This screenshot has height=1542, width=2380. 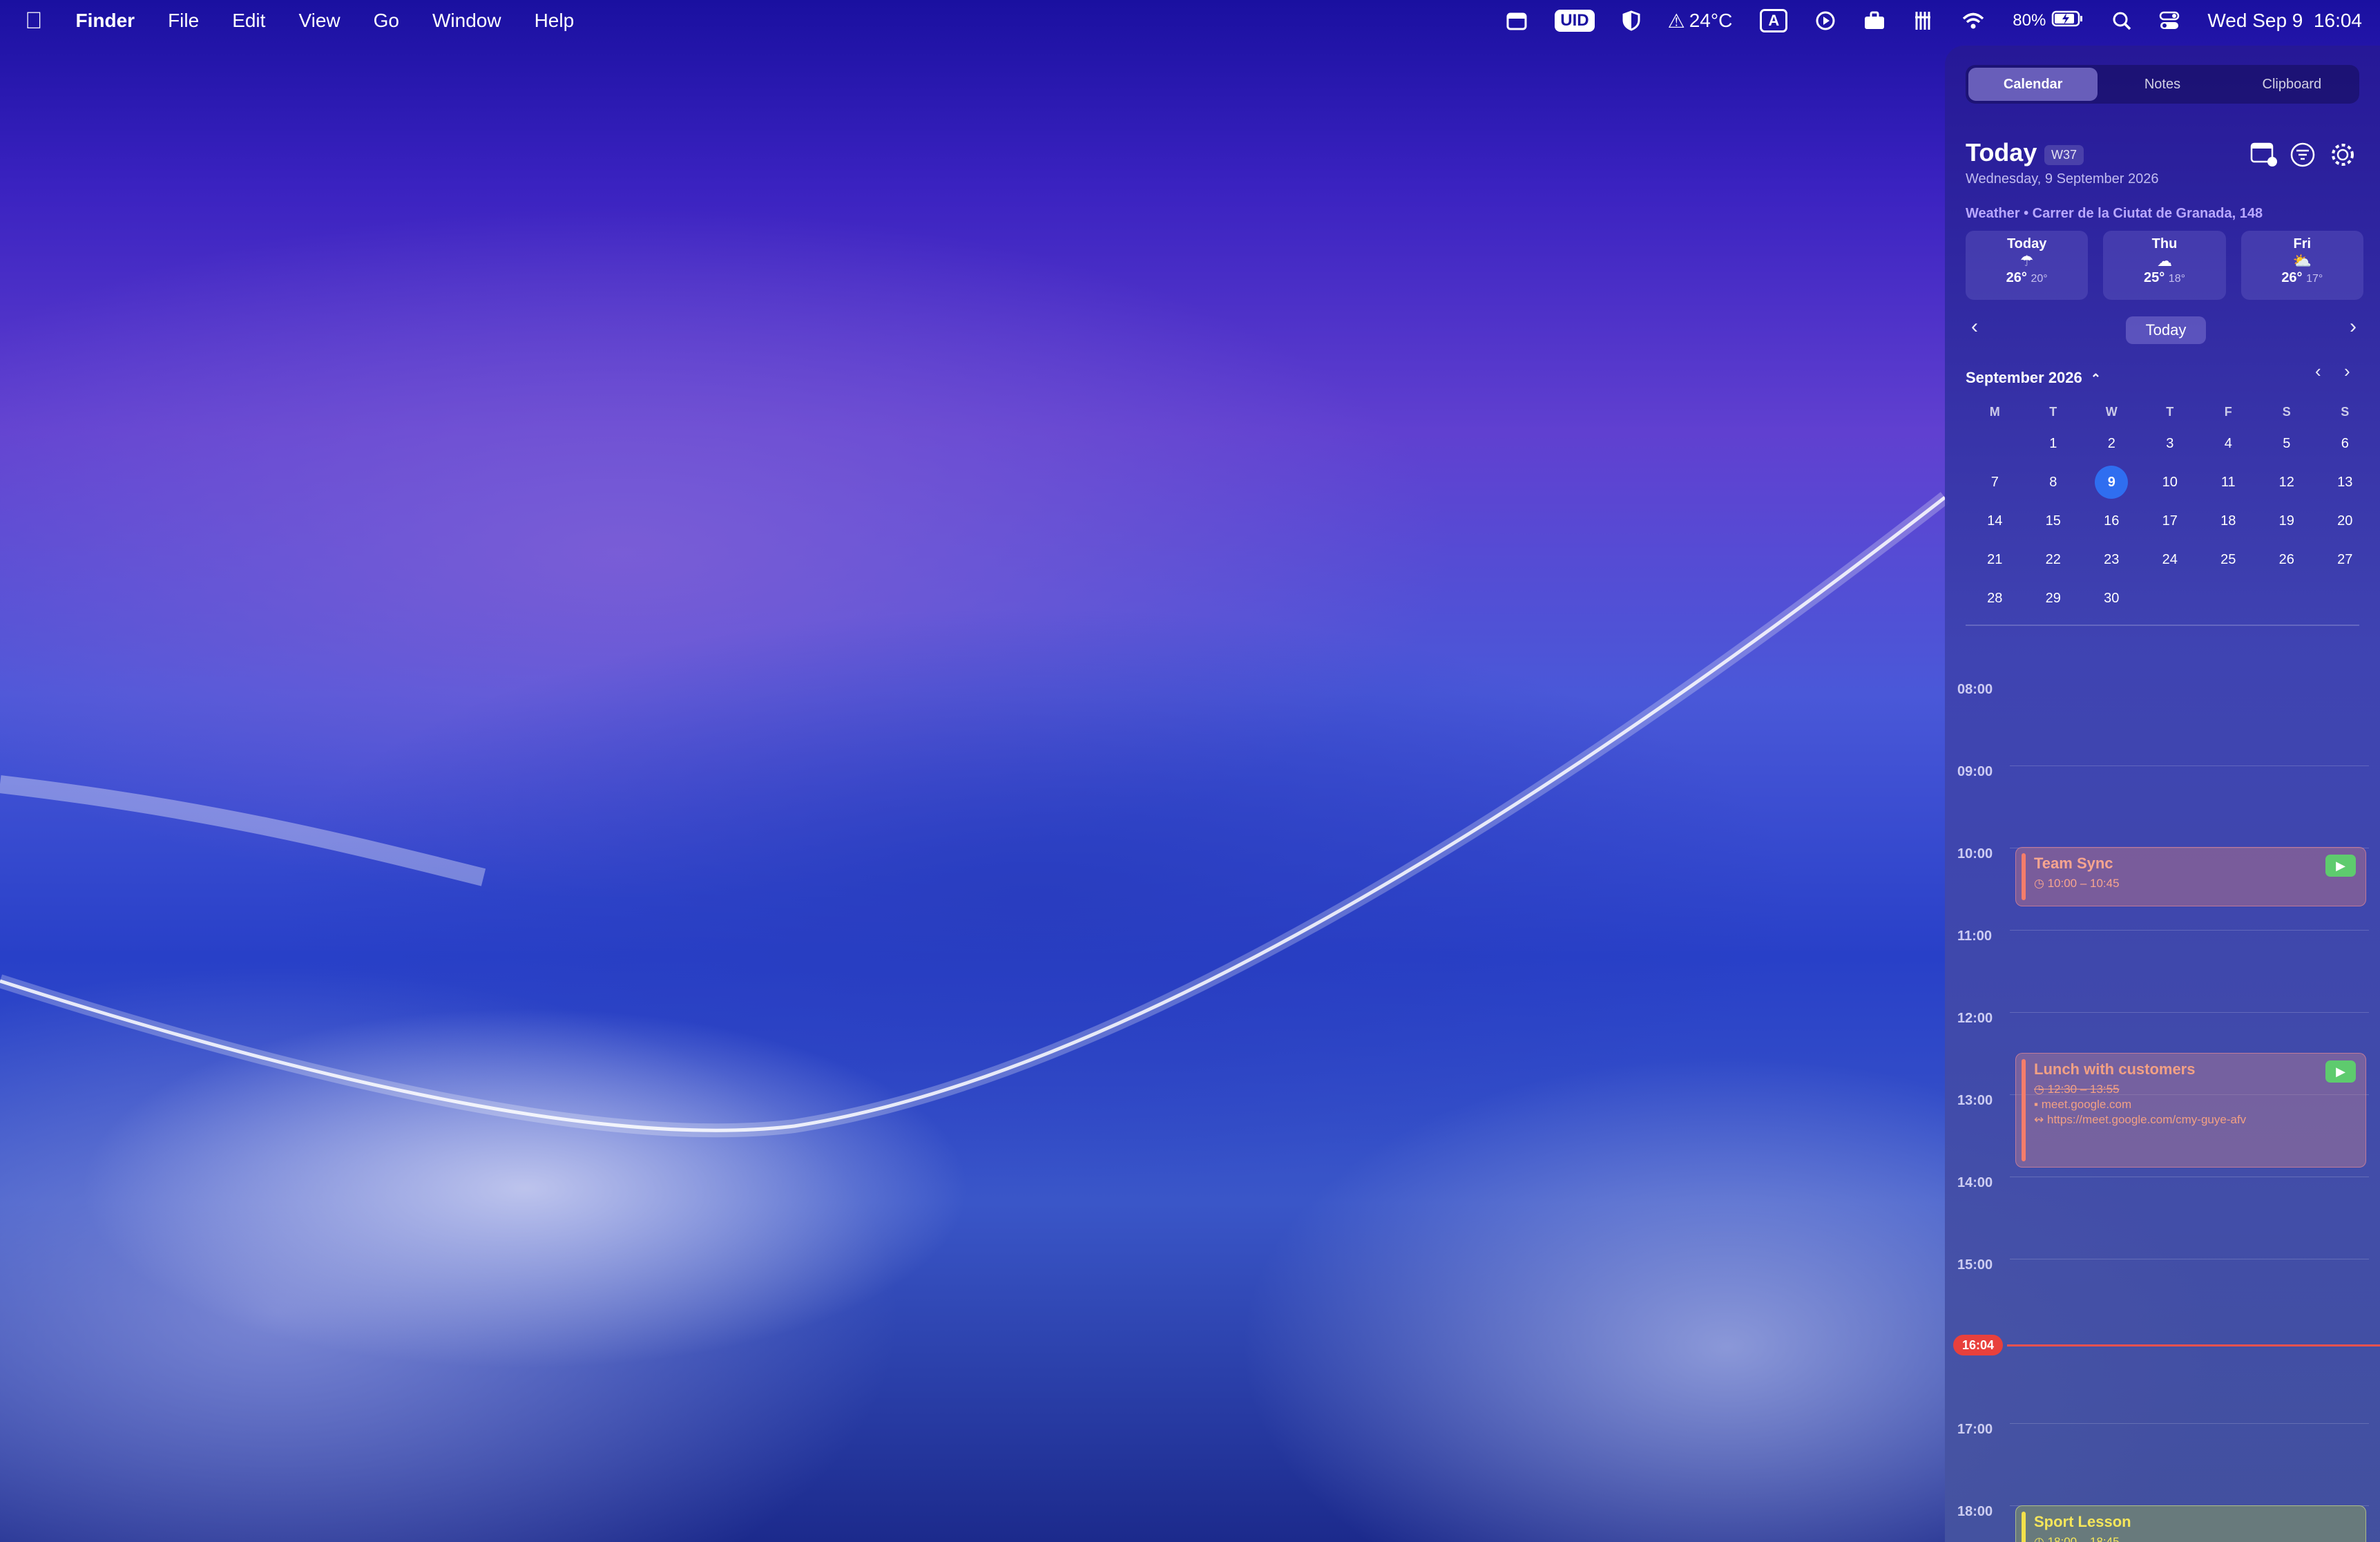 What do you see at coordinates (2053, 599) in the screenshot?
I see `calendar-day: 29` at bounding box center [2053, 599].